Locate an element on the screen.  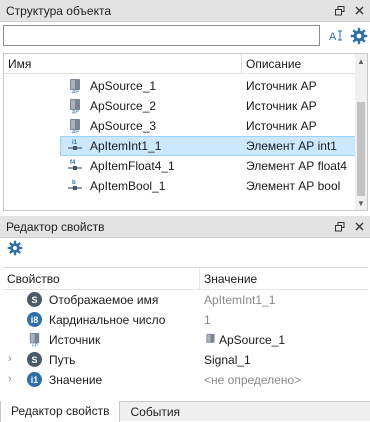
property-label: Кардинальное число is located at coordinates (107, 320).